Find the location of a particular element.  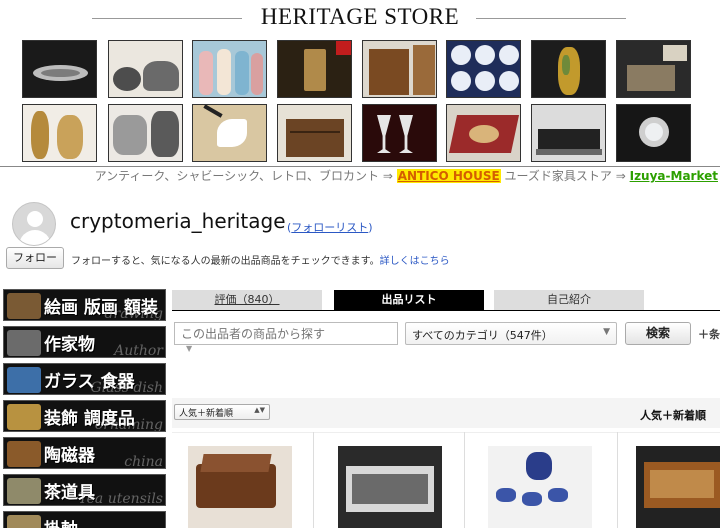

ornament-icon is located at coordinates (24, 417).